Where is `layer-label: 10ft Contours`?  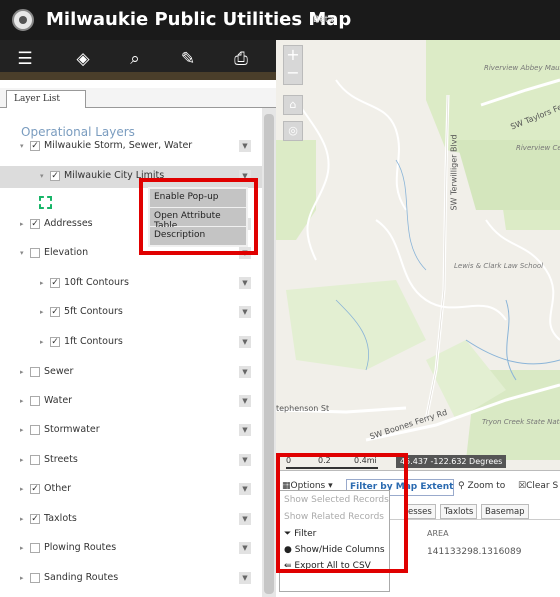
layer-label: 10ft Contours is located at coordinates (96, 282).